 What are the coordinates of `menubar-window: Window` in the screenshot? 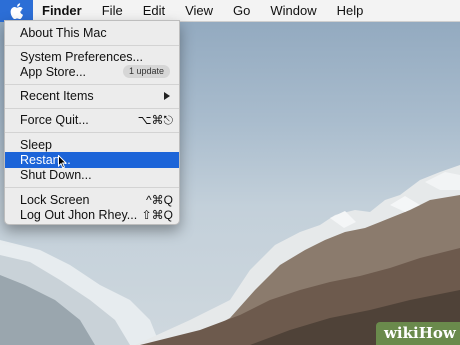 It's located at (293, 11).